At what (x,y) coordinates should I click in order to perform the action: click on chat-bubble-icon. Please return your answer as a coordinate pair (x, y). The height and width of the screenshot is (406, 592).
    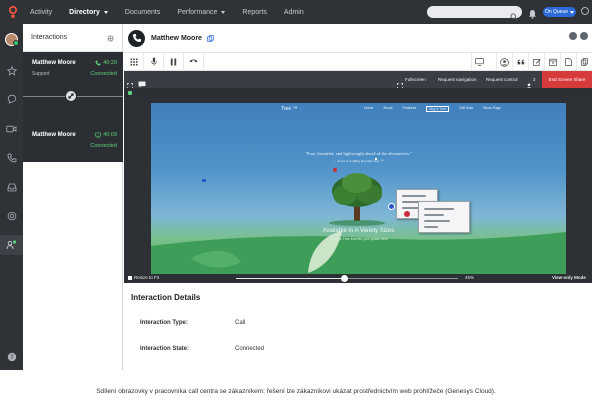
    Looking at the image, I should click on (11, 99).